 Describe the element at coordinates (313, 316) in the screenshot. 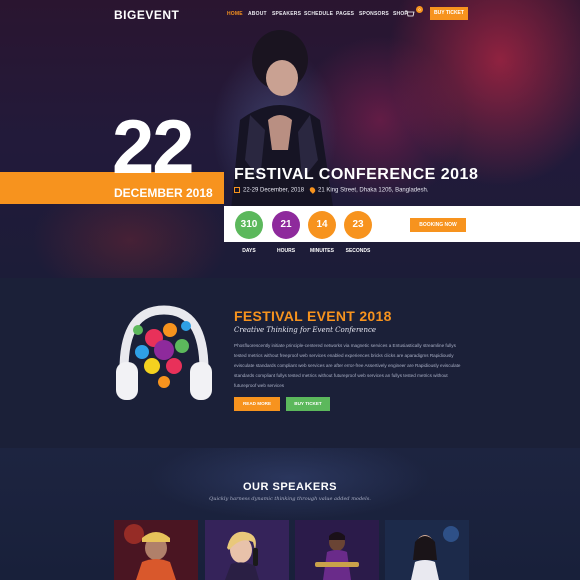

I see `about-title: FESTIVAL EVENT 2018` at that location.